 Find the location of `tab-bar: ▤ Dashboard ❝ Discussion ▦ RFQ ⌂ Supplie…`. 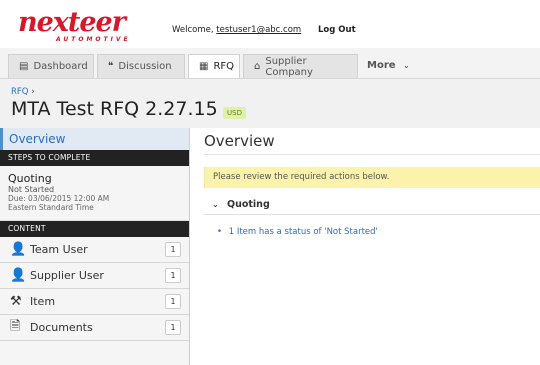

tab-bar: ▤ Dashboard ❝ Discussion ▦ RFQ ⌂ Supplie… is located at coordinates (270, 63).